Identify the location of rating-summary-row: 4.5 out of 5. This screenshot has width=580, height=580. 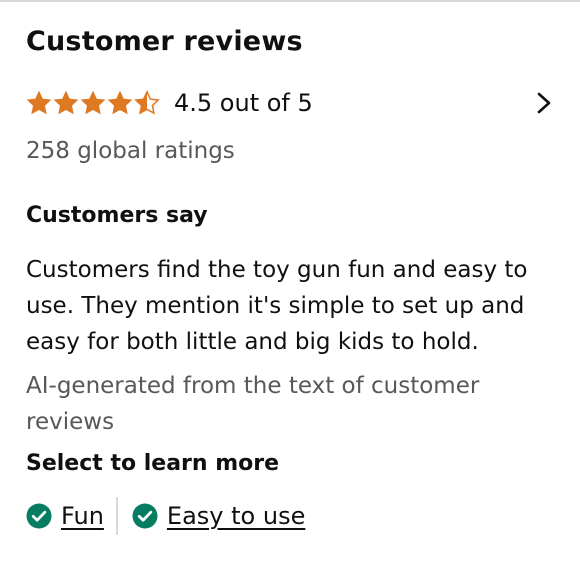
(291, 103).